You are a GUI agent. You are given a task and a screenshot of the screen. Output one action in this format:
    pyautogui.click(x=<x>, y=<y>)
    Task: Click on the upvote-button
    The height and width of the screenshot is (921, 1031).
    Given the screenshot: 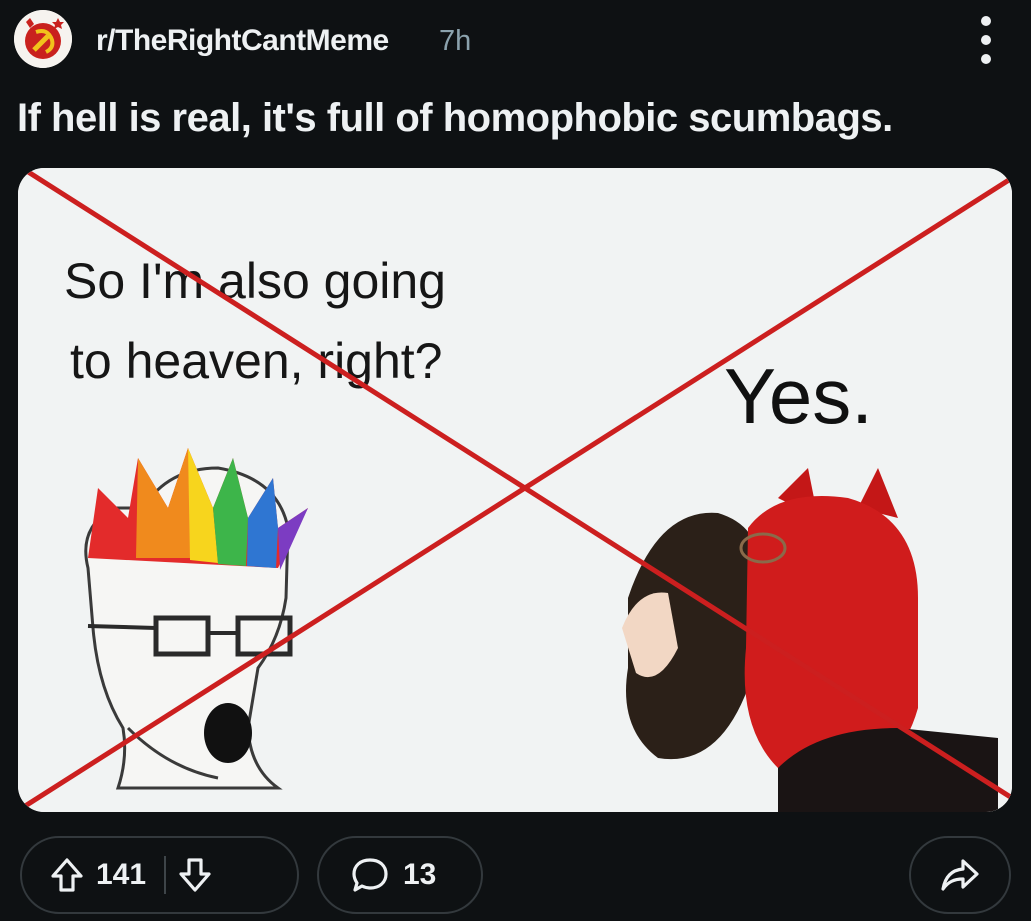 What is the action you would take?
    pyautogui.click(x=67, y=875)
    